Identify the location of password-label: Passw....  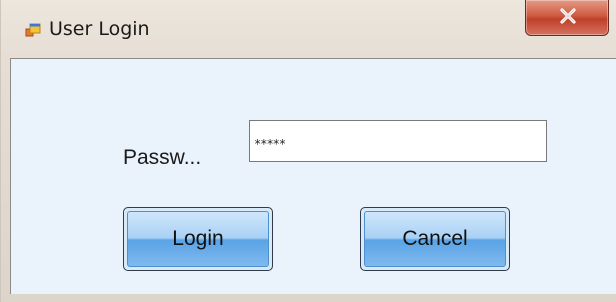
(162, 157).